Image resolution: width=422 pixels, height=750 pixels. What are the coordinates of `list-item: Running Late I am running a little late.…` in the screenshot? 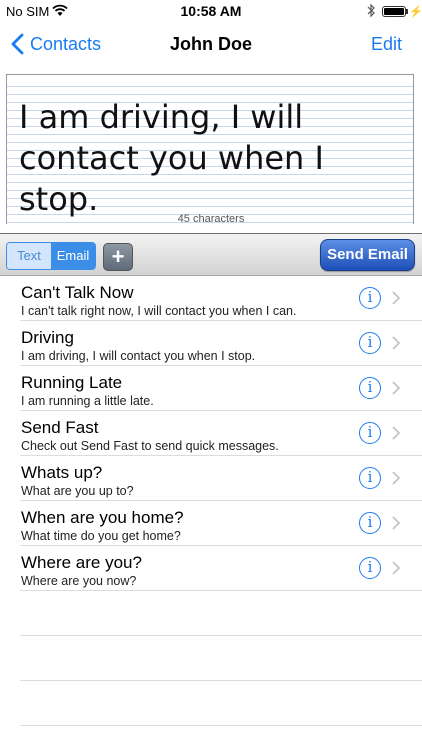 It's located at (211, 388).